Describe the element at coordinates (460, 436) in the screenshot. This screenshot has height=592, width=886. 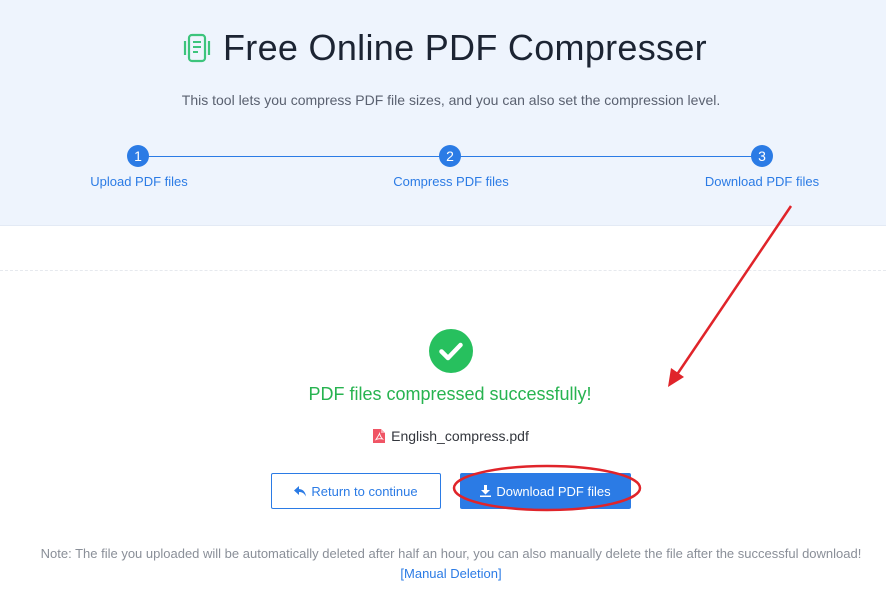
I see `file-name: English_compress.pdf` at that location.